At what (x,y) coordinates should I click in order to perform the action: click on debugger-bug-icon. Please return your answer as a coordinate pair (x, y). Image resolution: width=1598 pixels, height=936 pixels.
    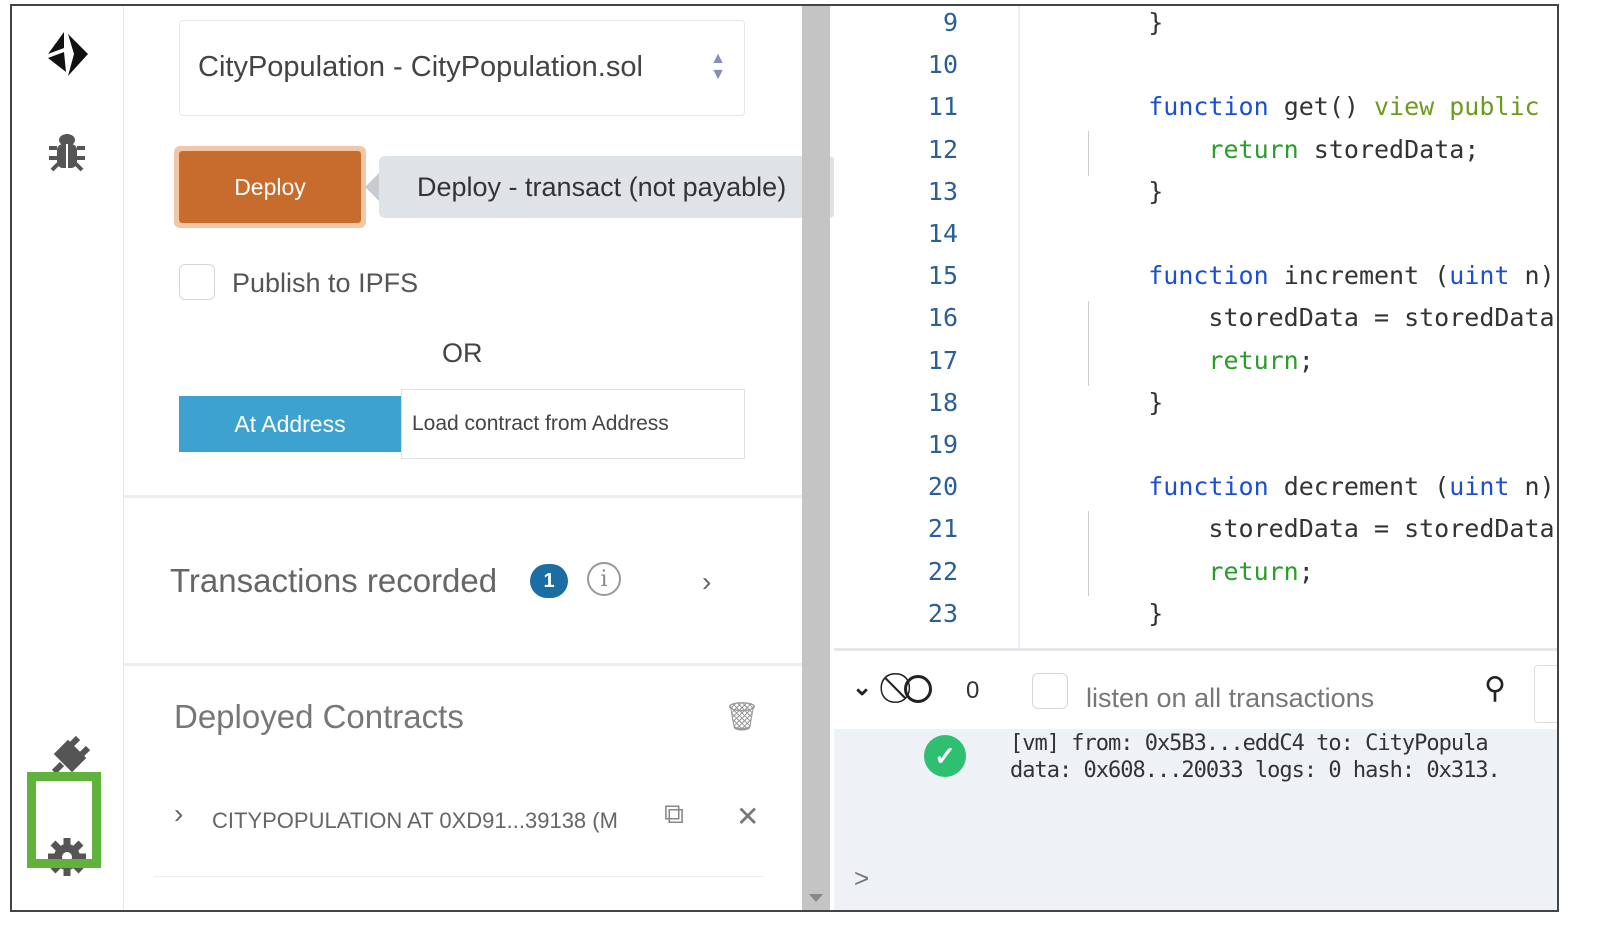
    Looking at the image, I should click on (67, 151).